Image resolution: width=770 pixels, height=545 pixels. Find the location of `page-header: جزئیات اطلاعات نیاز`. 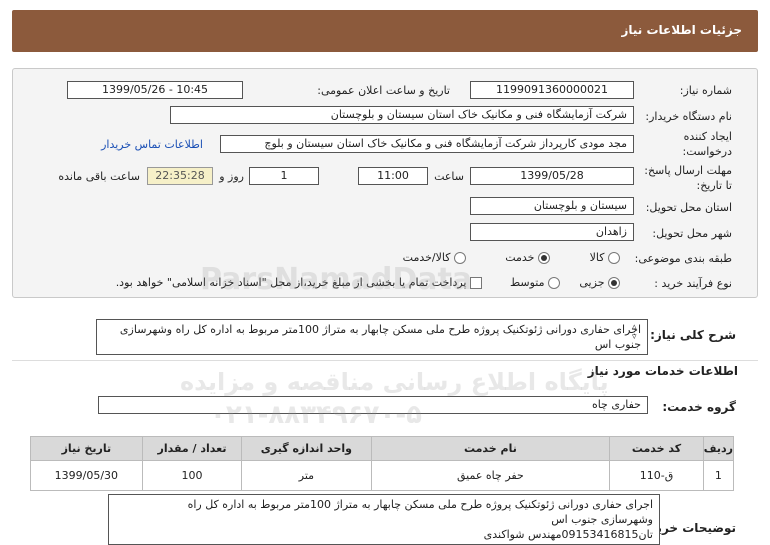

page-header: جزئیات اطلاعات نیاز is located at coordinates (385, 31).